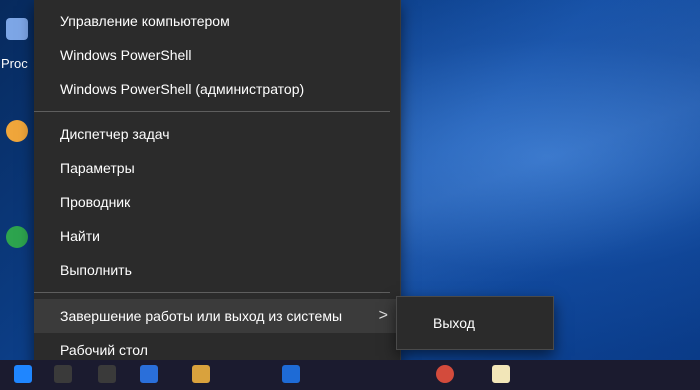  Describe the element at coordinates (217, 55) in the screenshot. I see `menu-item-powershell: Windows PowerShell` at that location.